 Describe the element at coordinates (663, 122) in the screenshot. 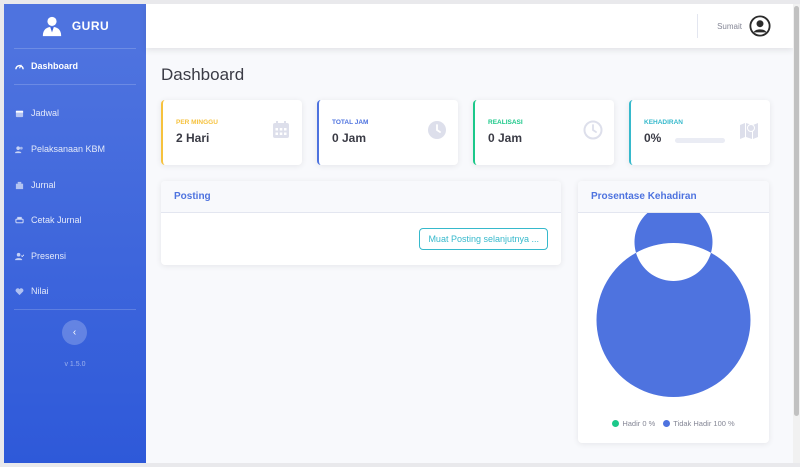

I see `stat-label: KEHADIRAN` at that location.